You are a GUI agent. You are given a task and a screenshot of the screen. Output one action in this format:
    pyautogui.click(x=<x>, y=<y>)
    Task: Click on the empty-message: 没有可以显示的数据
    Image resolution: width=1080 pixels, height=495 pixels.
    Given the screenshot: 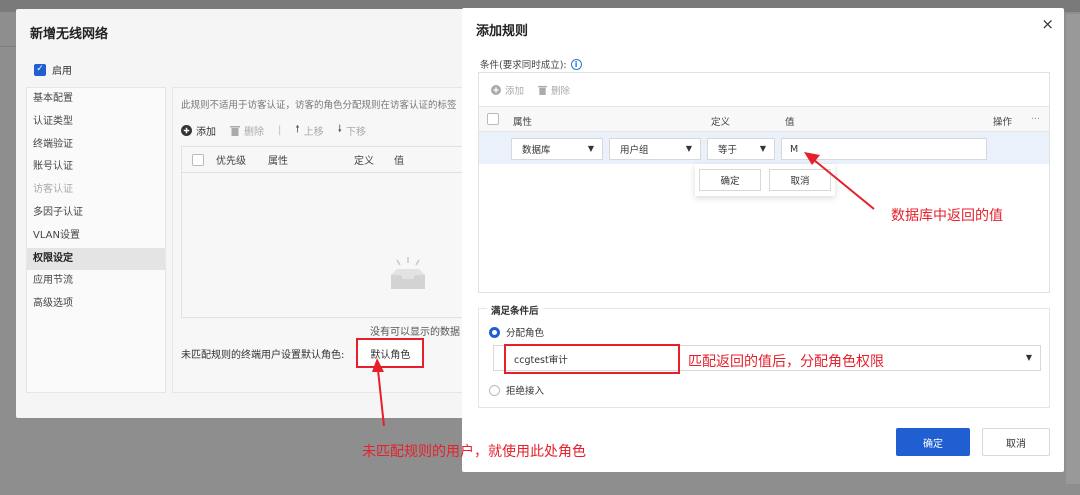 What is the action you would take?
    pyautogui.click(x=415, y=332)
    